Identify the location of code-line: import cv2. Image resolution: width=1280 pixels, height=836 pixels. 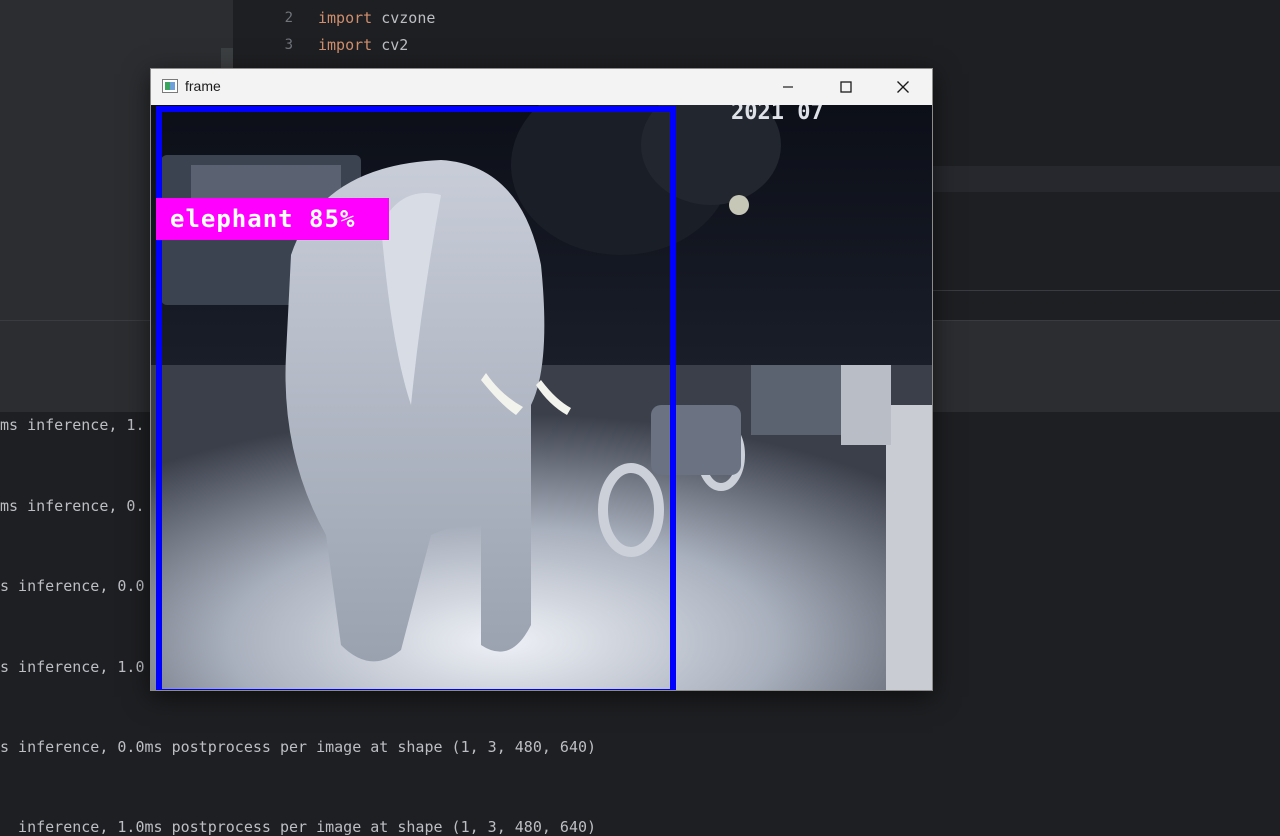
(363, 45).